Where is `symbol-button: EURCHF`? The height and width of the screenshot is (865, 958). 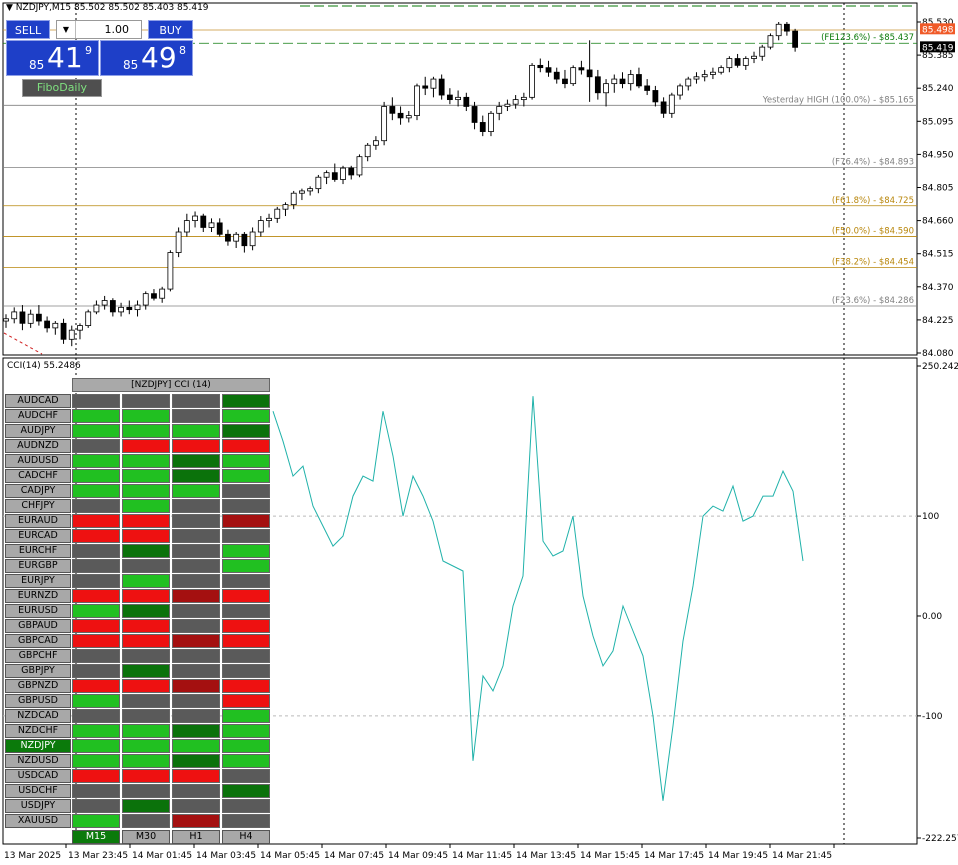 symbol-button: EURCHF is located at coordinates (38, 551).